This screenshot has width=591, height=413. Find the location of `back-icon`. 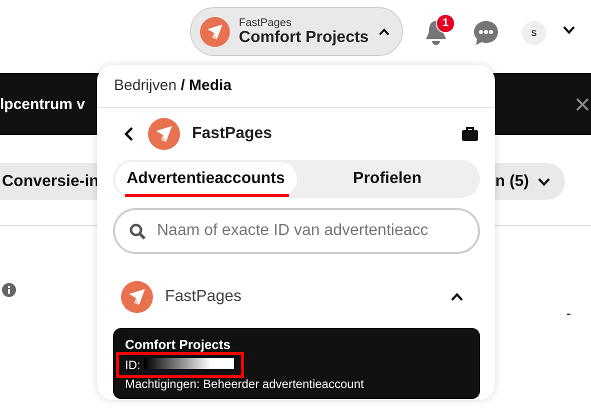

back-icon is located at coordinates (129, 134).